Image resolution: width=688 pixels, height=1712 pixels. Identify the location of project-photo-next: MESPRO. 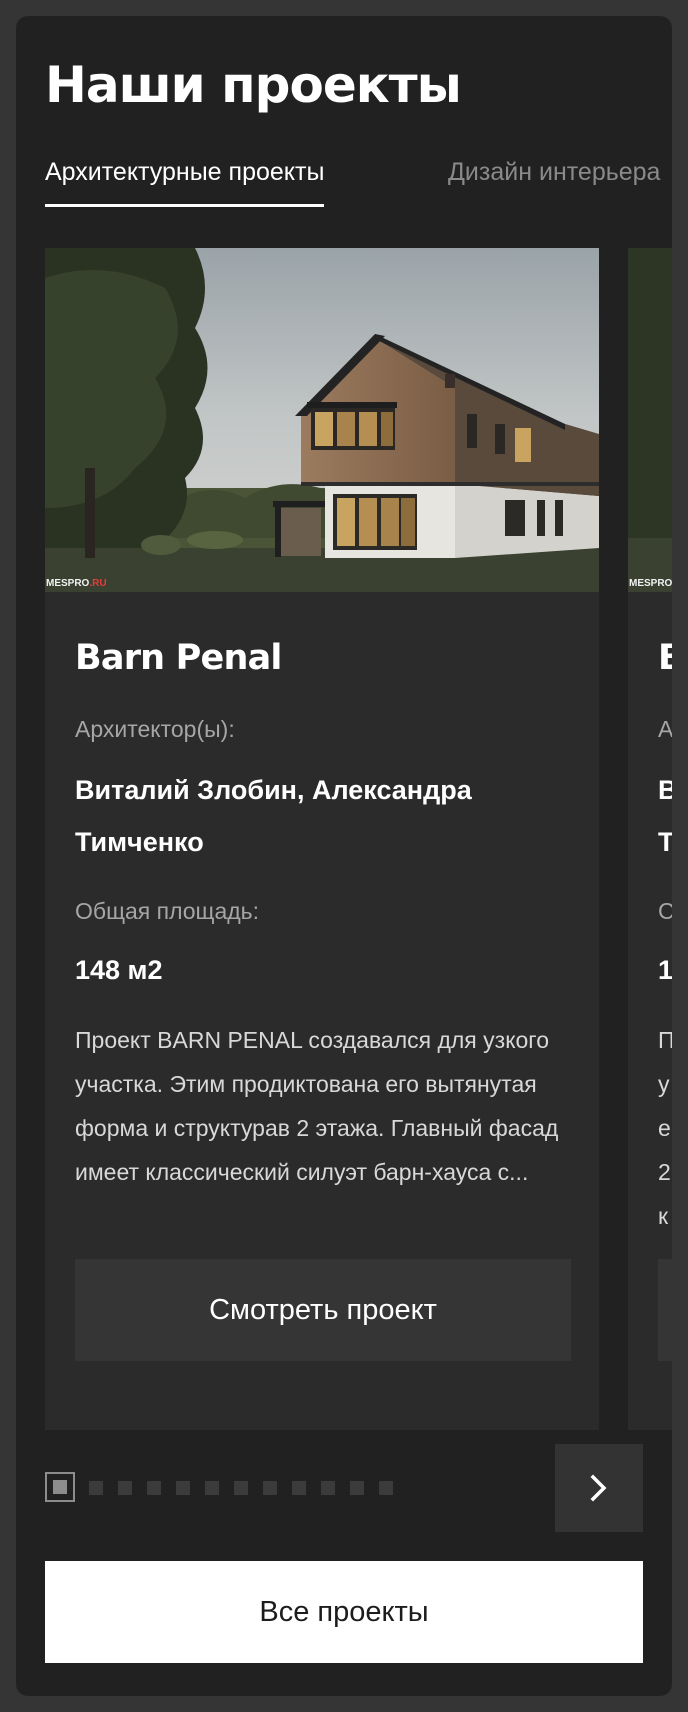
(650, 420).